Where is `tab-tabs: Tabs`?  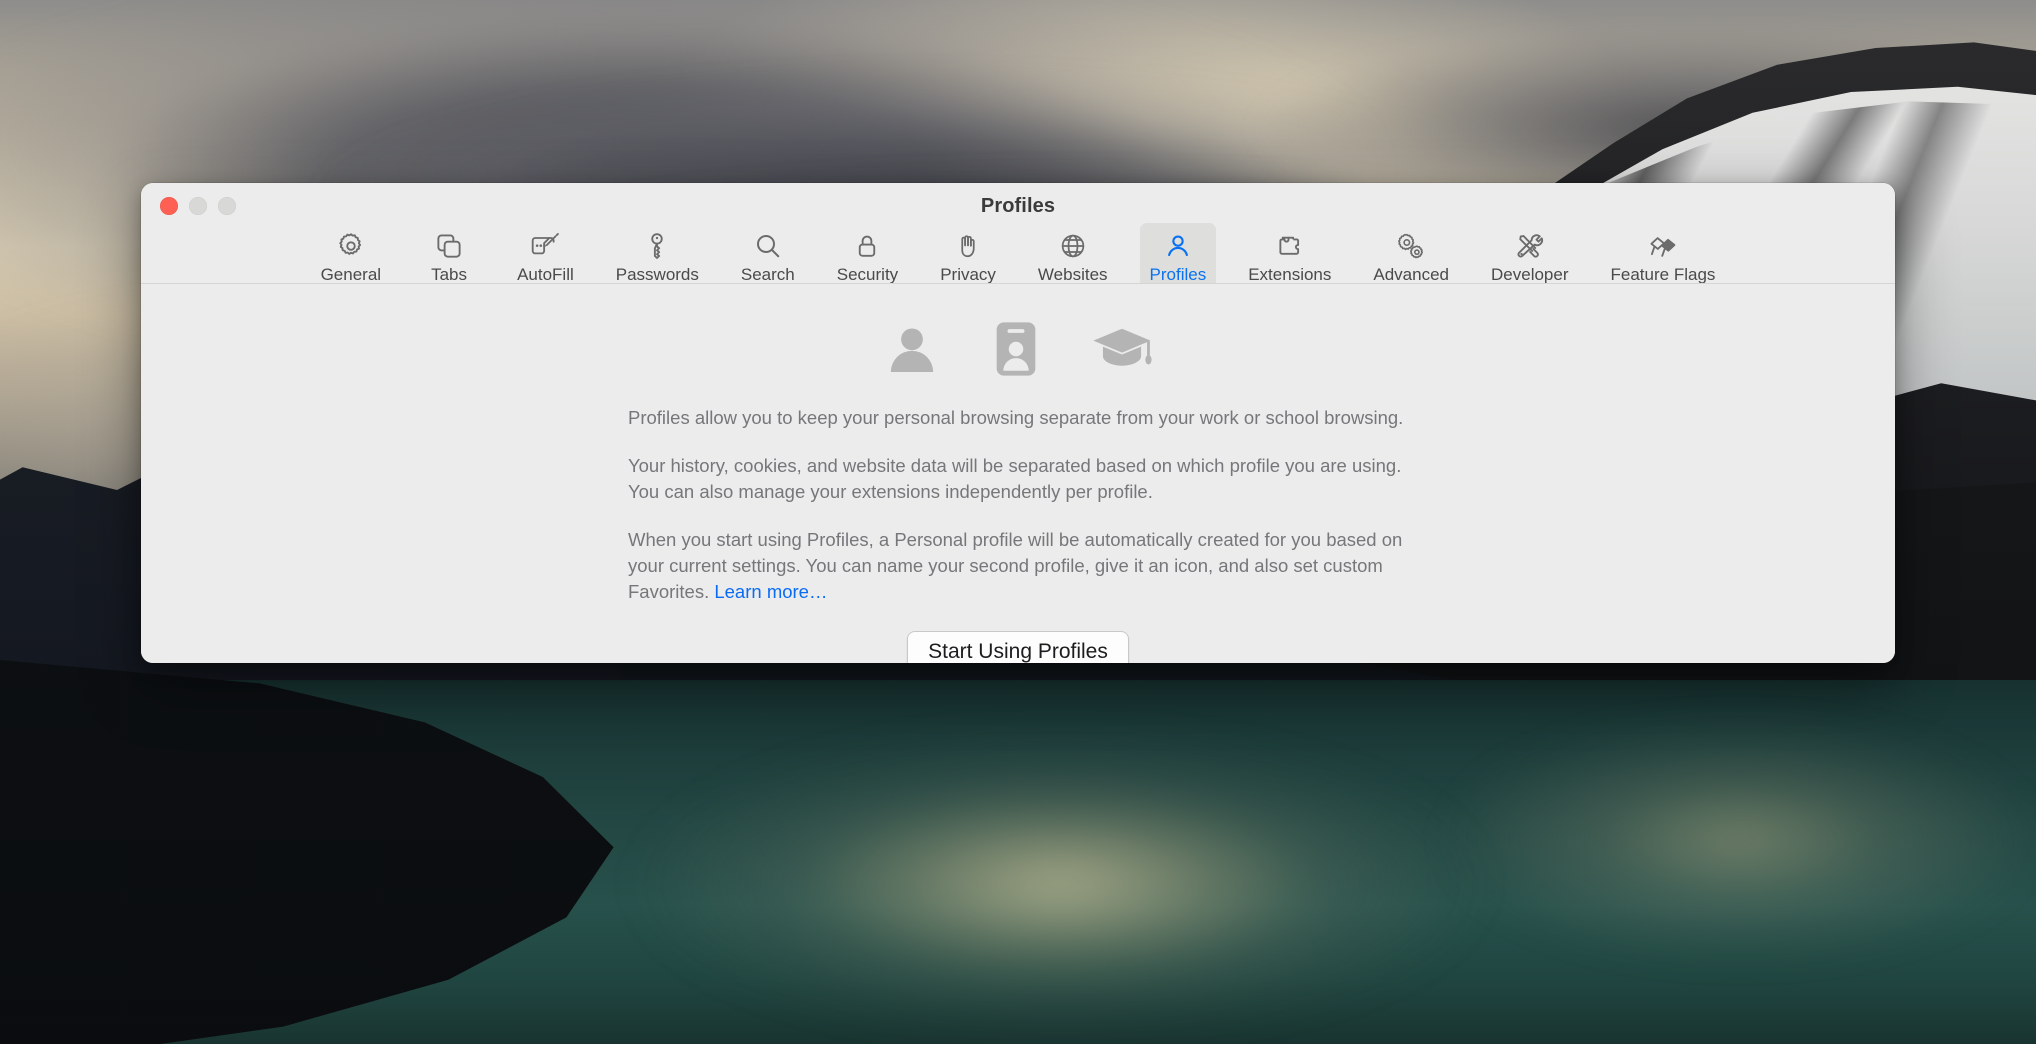
tab-tabs: Tabs is located at coordinates (449, 256).